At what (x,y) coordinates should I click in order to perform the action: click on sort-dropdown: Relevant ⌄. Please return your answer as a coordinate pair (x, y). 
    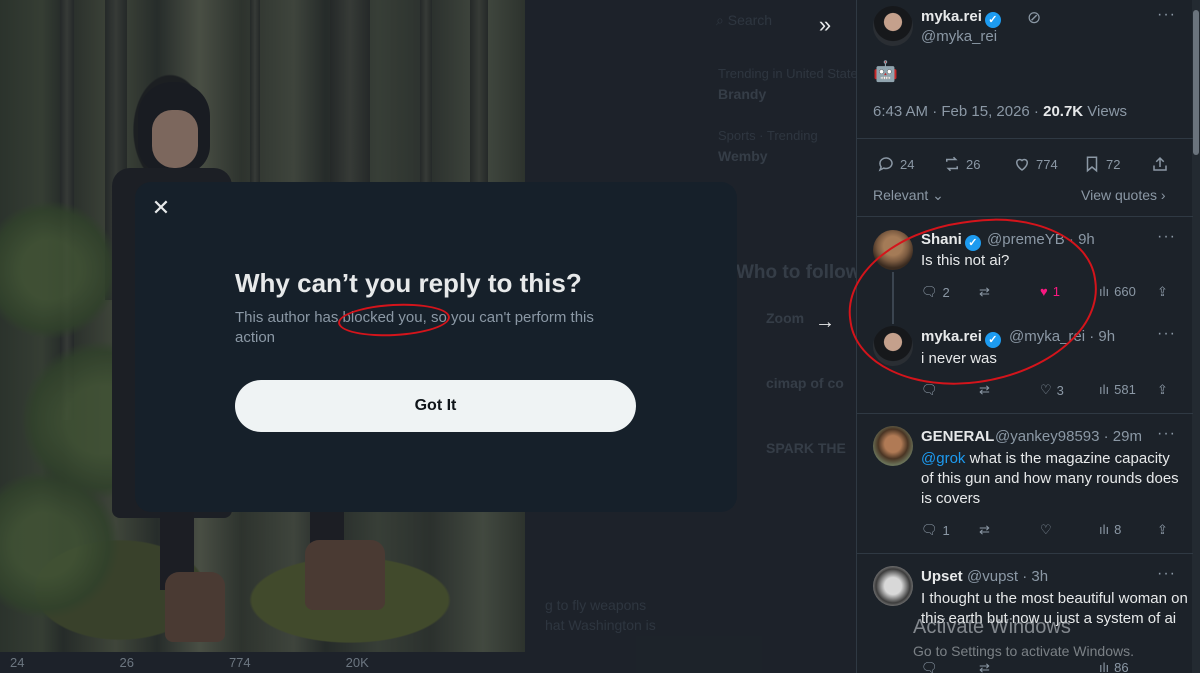
    Looking at the image, I should click on (908, 195).